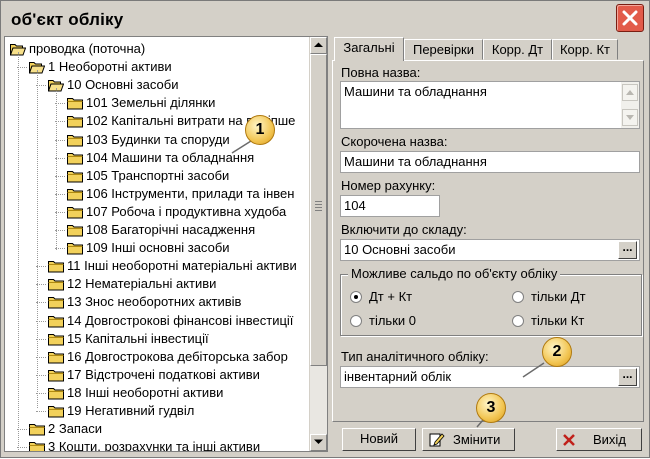 The height and width of the screenshot is (459, 650). I want to click on tab-general-label: Загальні, so click(369, 47).